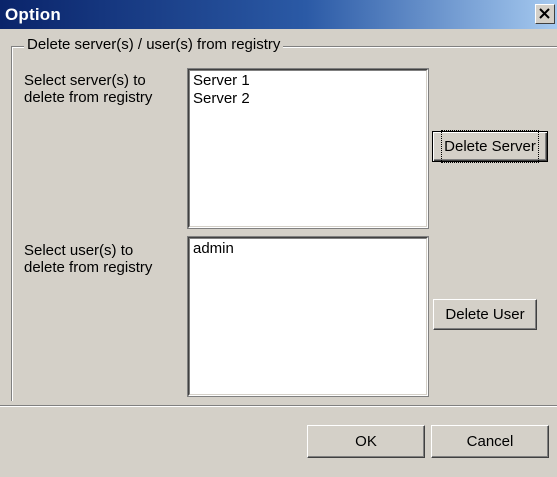 Image resolution: width=557 pixels, height=477 pixels. What do you see at coordinates (88, 259) in the screenshot?
I see `users-label: Select user(s) to delete from registry` at bounding box center [88, 259].